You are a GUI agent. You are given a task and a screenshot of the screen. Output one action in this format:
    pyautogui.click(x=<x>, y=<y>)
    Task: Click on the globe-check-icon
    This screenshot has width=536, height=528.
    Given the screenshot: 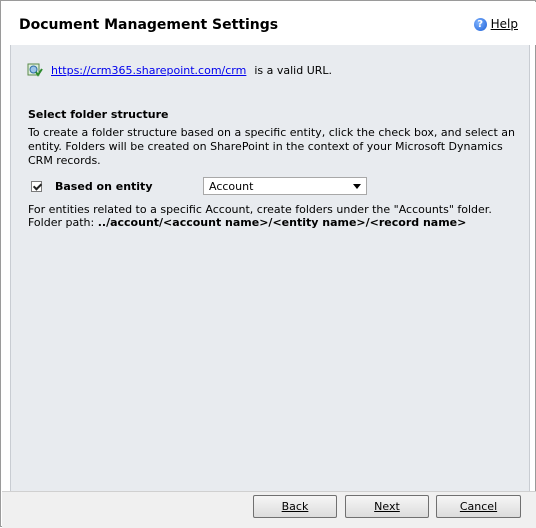 What is the action you would take?
    pyautogui.click(x=35, y=70)
    